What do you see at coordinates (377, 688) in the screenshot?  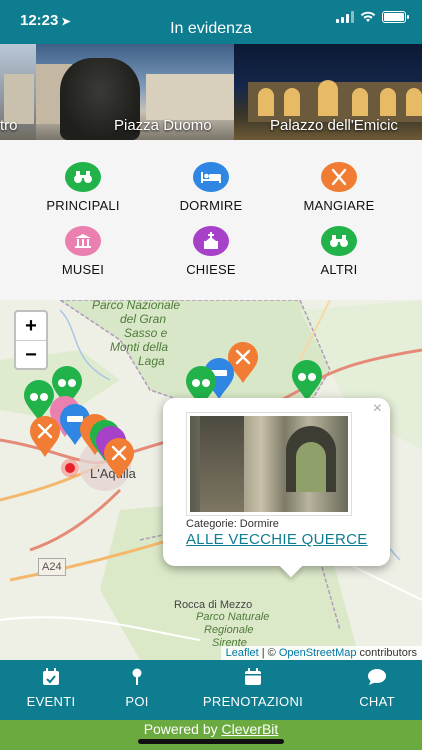 I see `tab-chat: CHAT` at bounding box center [377, 688].